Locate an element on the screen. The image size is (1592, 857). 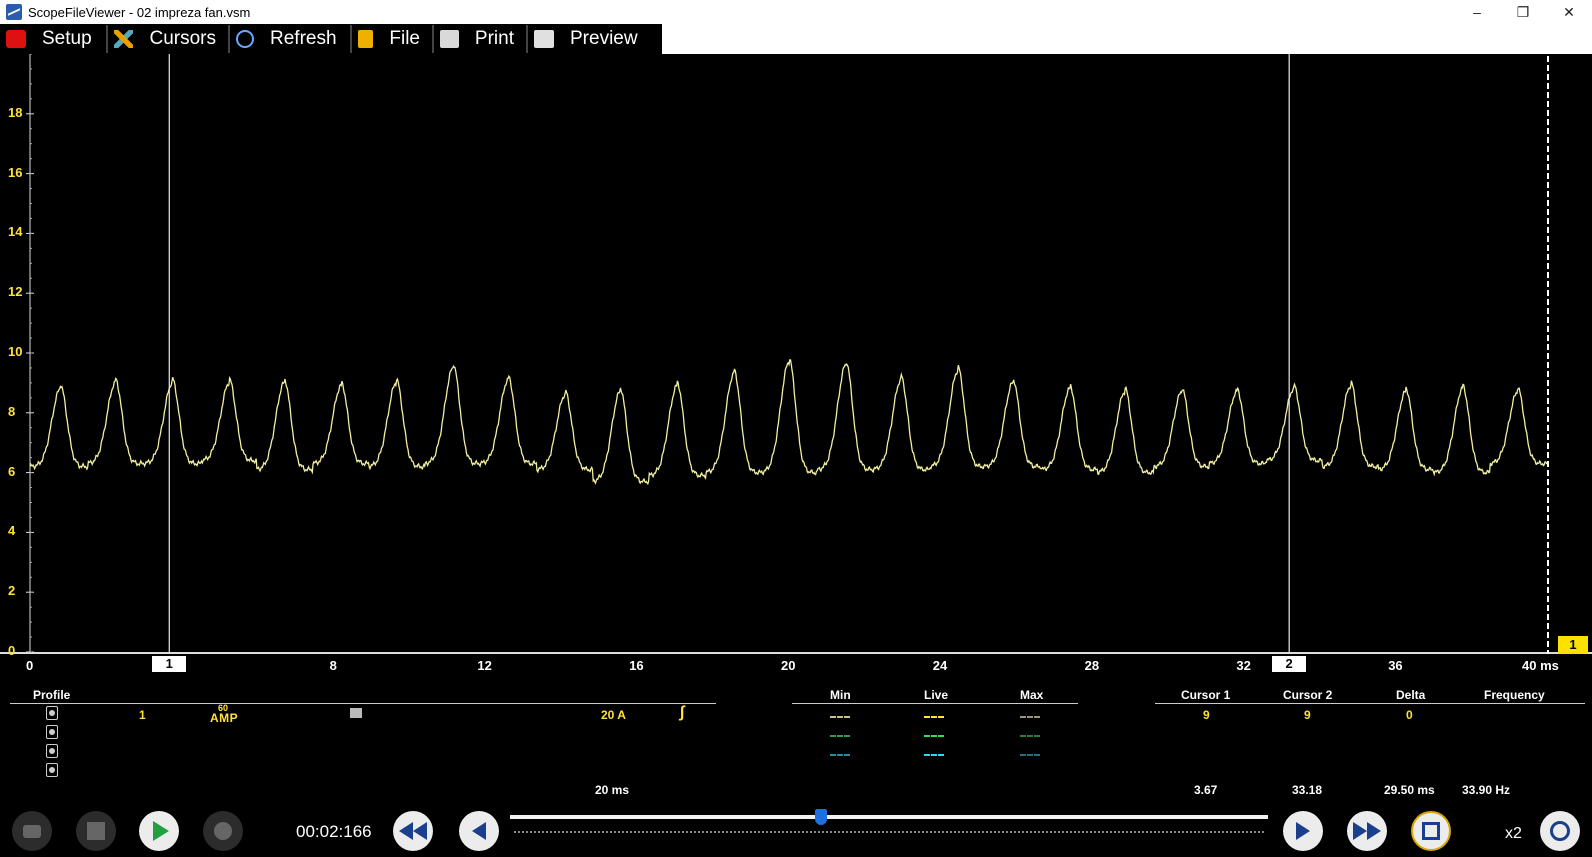
printer-icon is located at coordinates (449, 39).